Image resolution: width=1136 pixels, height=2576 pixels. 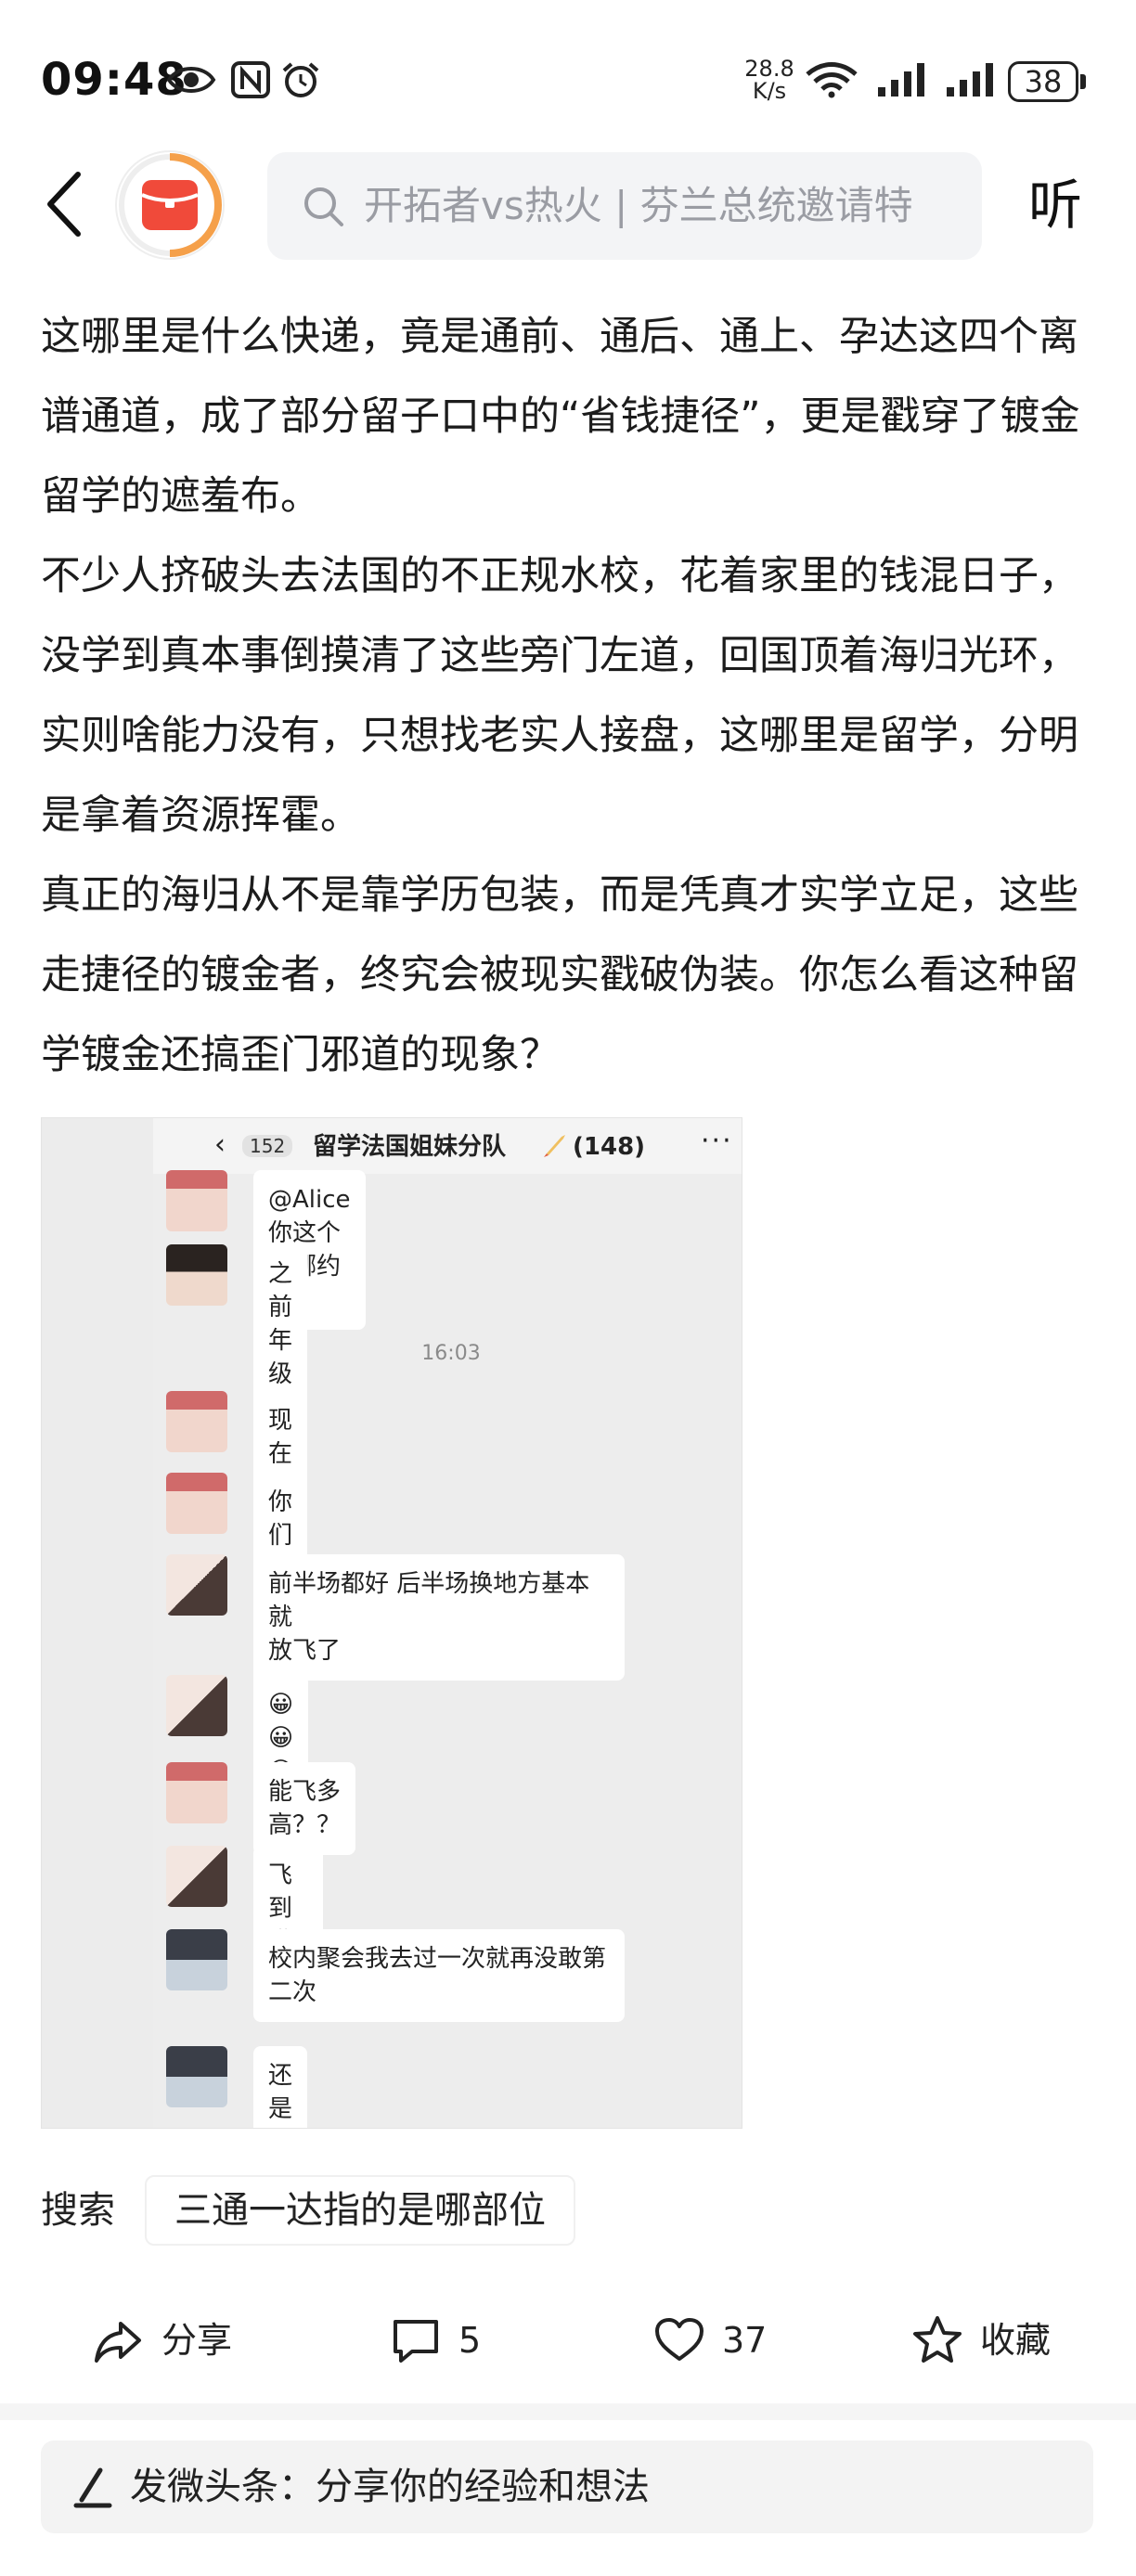 What do you see at coordinates (717, 1141) in the screenshot?
I see `more-icon: ···` at bounding box center [717, 1141].